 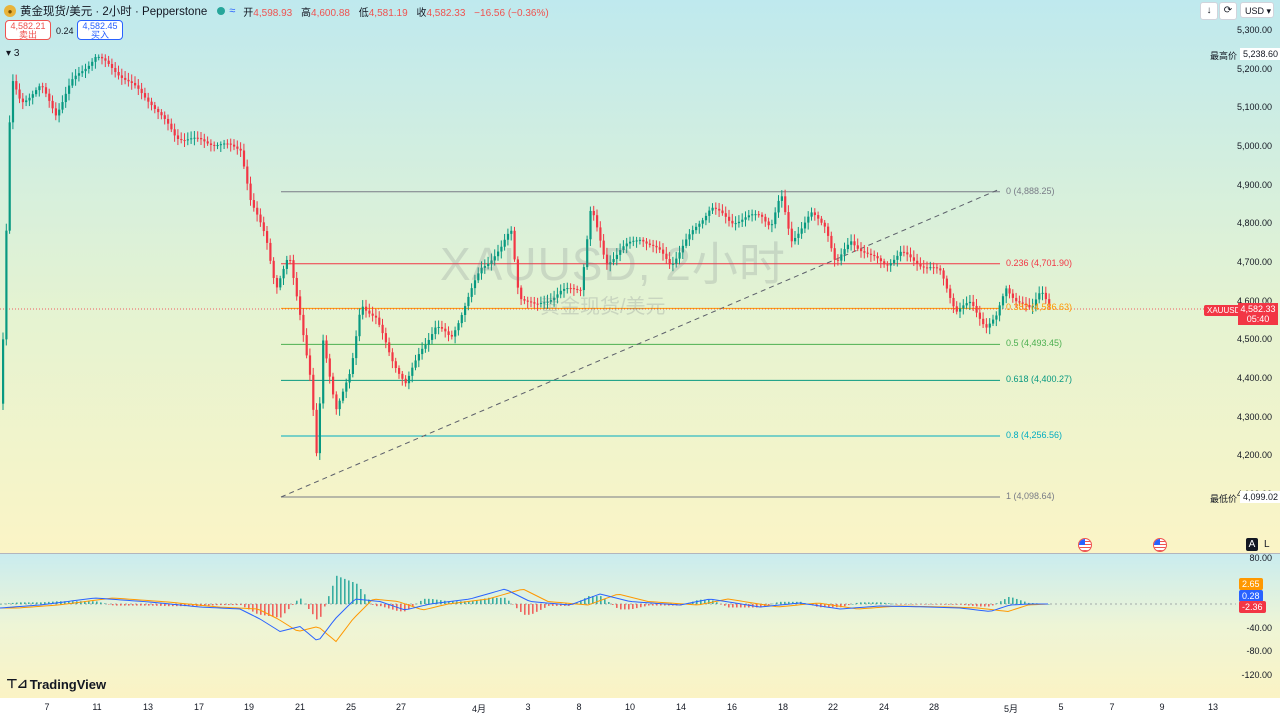 What do you see at coordinates (1251, 584) in the screenshot?
I see `macd-value-tag: 2.65` at bounding box center [1251, 584].